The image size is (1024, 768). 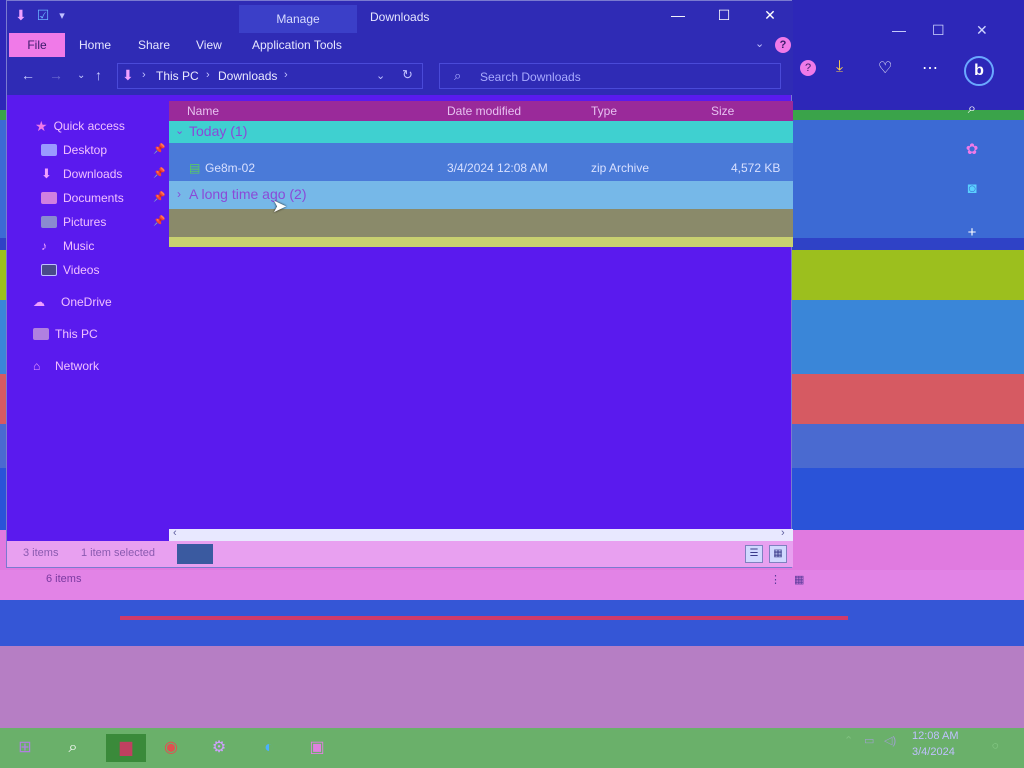 I want to click on up-arrow-icon: ↑, so click(x=98, y=75).